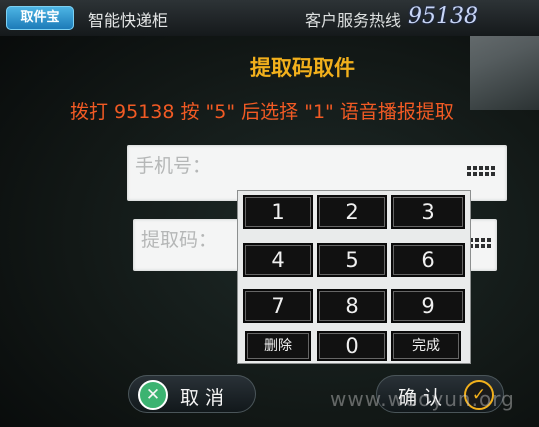 This screenshot has width=539, height=427. I want to click on instruction-text: 拨打 95138 按 "5" 后选择 "1" 语音播报提取, so click(262, 112).